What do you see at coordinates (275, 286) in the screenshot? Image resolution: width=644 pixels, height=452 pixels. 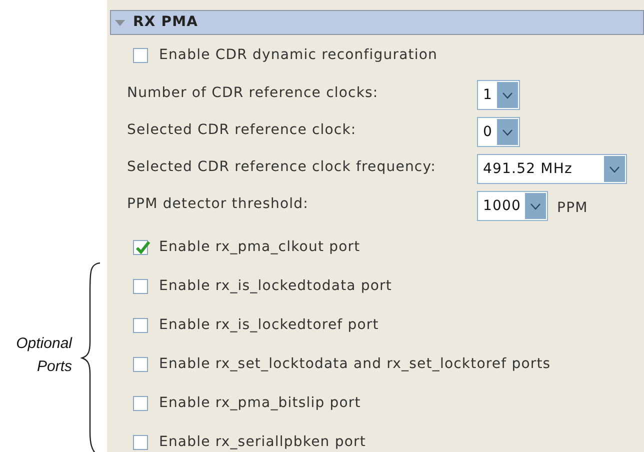 I see `checkbox-label: Enable rx_is_lockedtodata port` at bounding box center [275, 286].